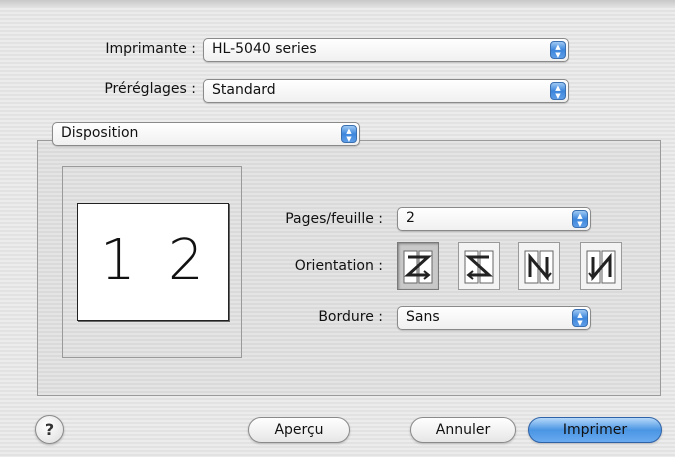 Image resolution: width=675 pixels, height=457 pixels. I want to click on preview-page-2: 2, so click(186, 260).